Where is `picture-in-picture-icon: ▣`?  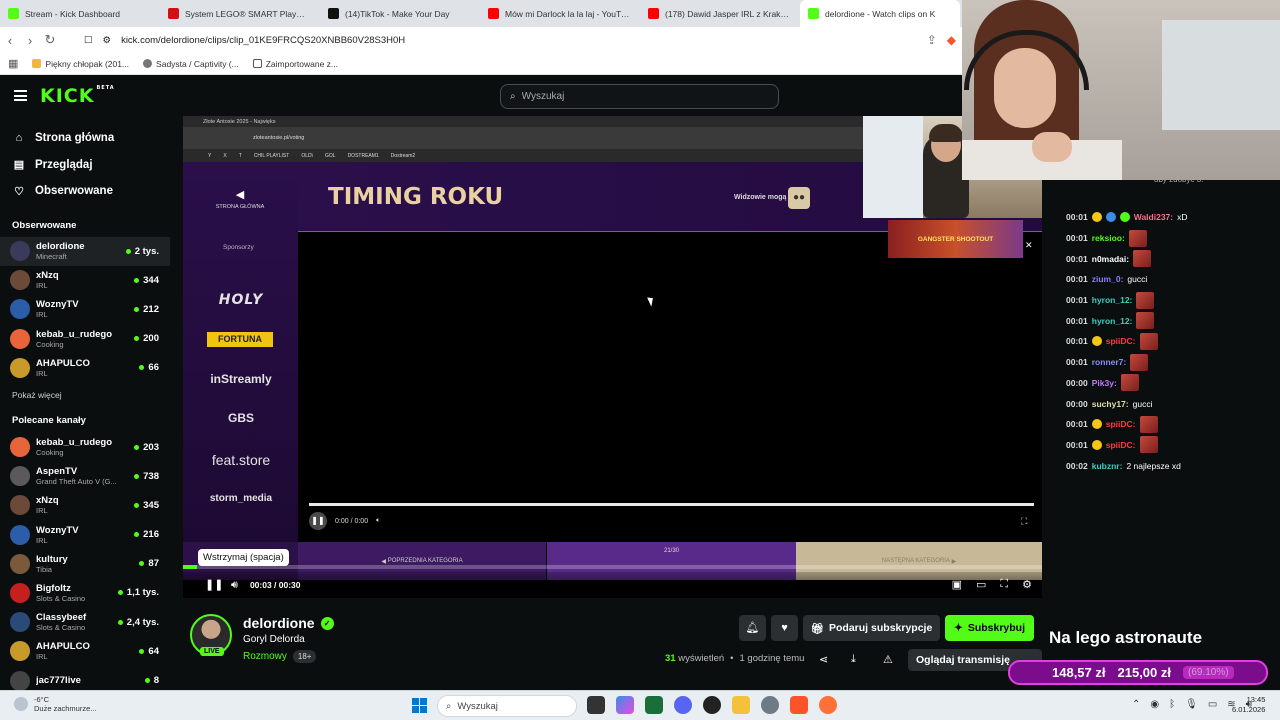
picture-in-picture-icon: ▣ is located at coordinates (957, 584).